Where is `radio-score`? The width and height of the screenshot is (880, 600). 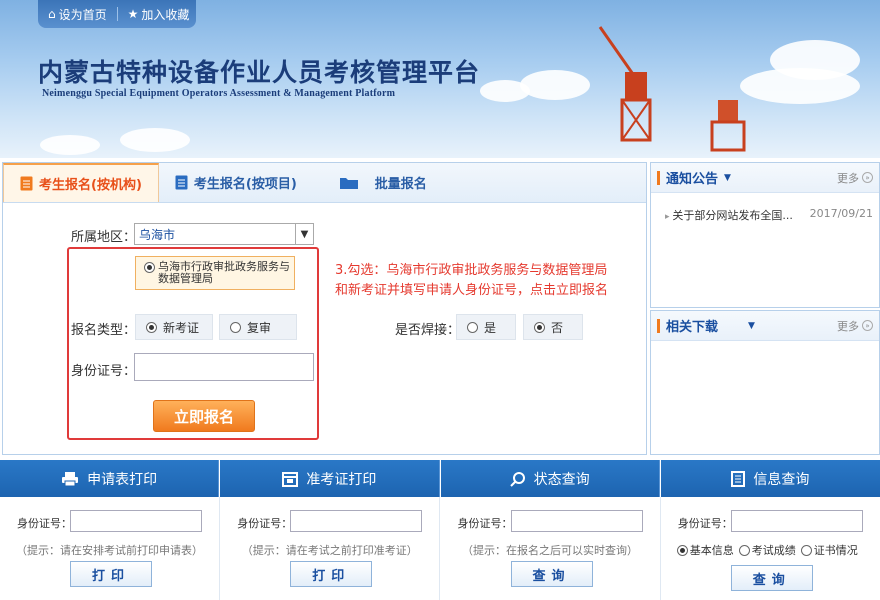
radio-score is located at coordinates (744, 550).